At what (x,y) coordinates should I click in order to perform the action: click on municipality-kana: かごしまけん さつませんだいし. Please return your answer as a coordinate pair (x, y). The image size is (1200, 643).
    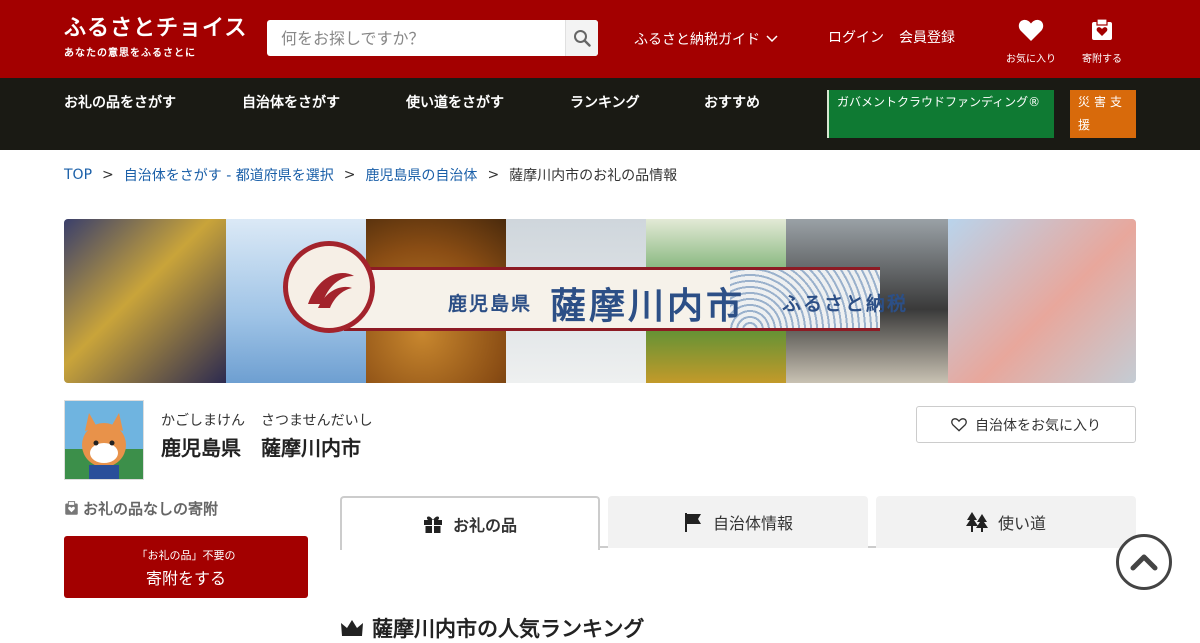
    Looking at the image, I should click on (267, 420).